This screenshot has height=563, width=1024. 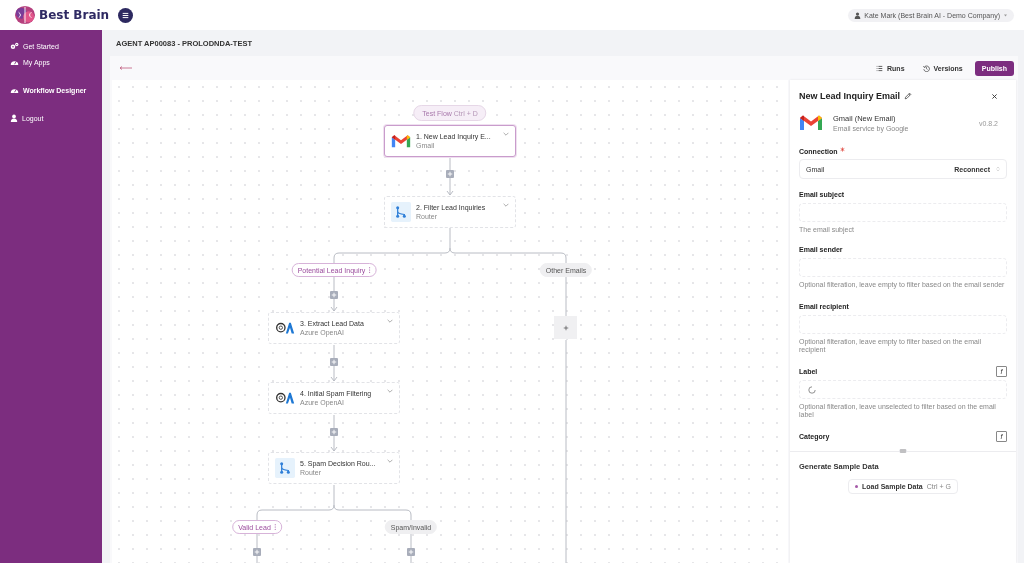 What do you see at coordinates (812, 389) in the screenshot?
I see `spinner-icon` at bounding box center [812, 389].